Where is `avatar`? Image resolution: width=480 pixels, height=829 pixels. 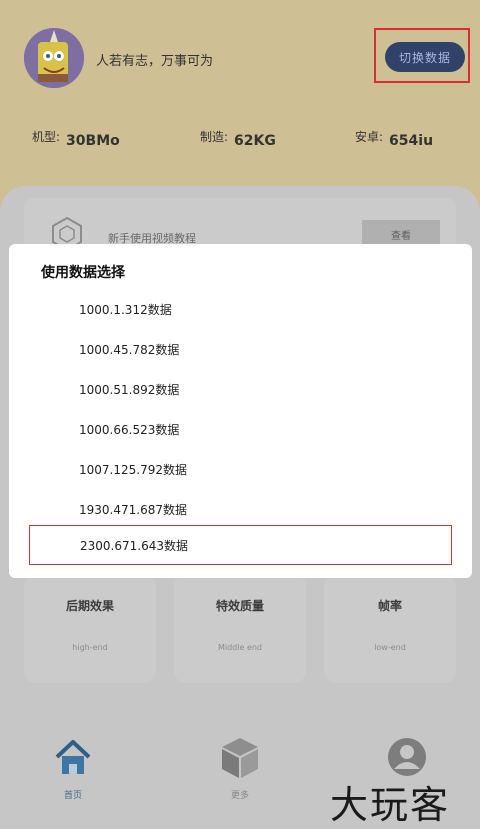 avatar is located at coordinates (54, 58).